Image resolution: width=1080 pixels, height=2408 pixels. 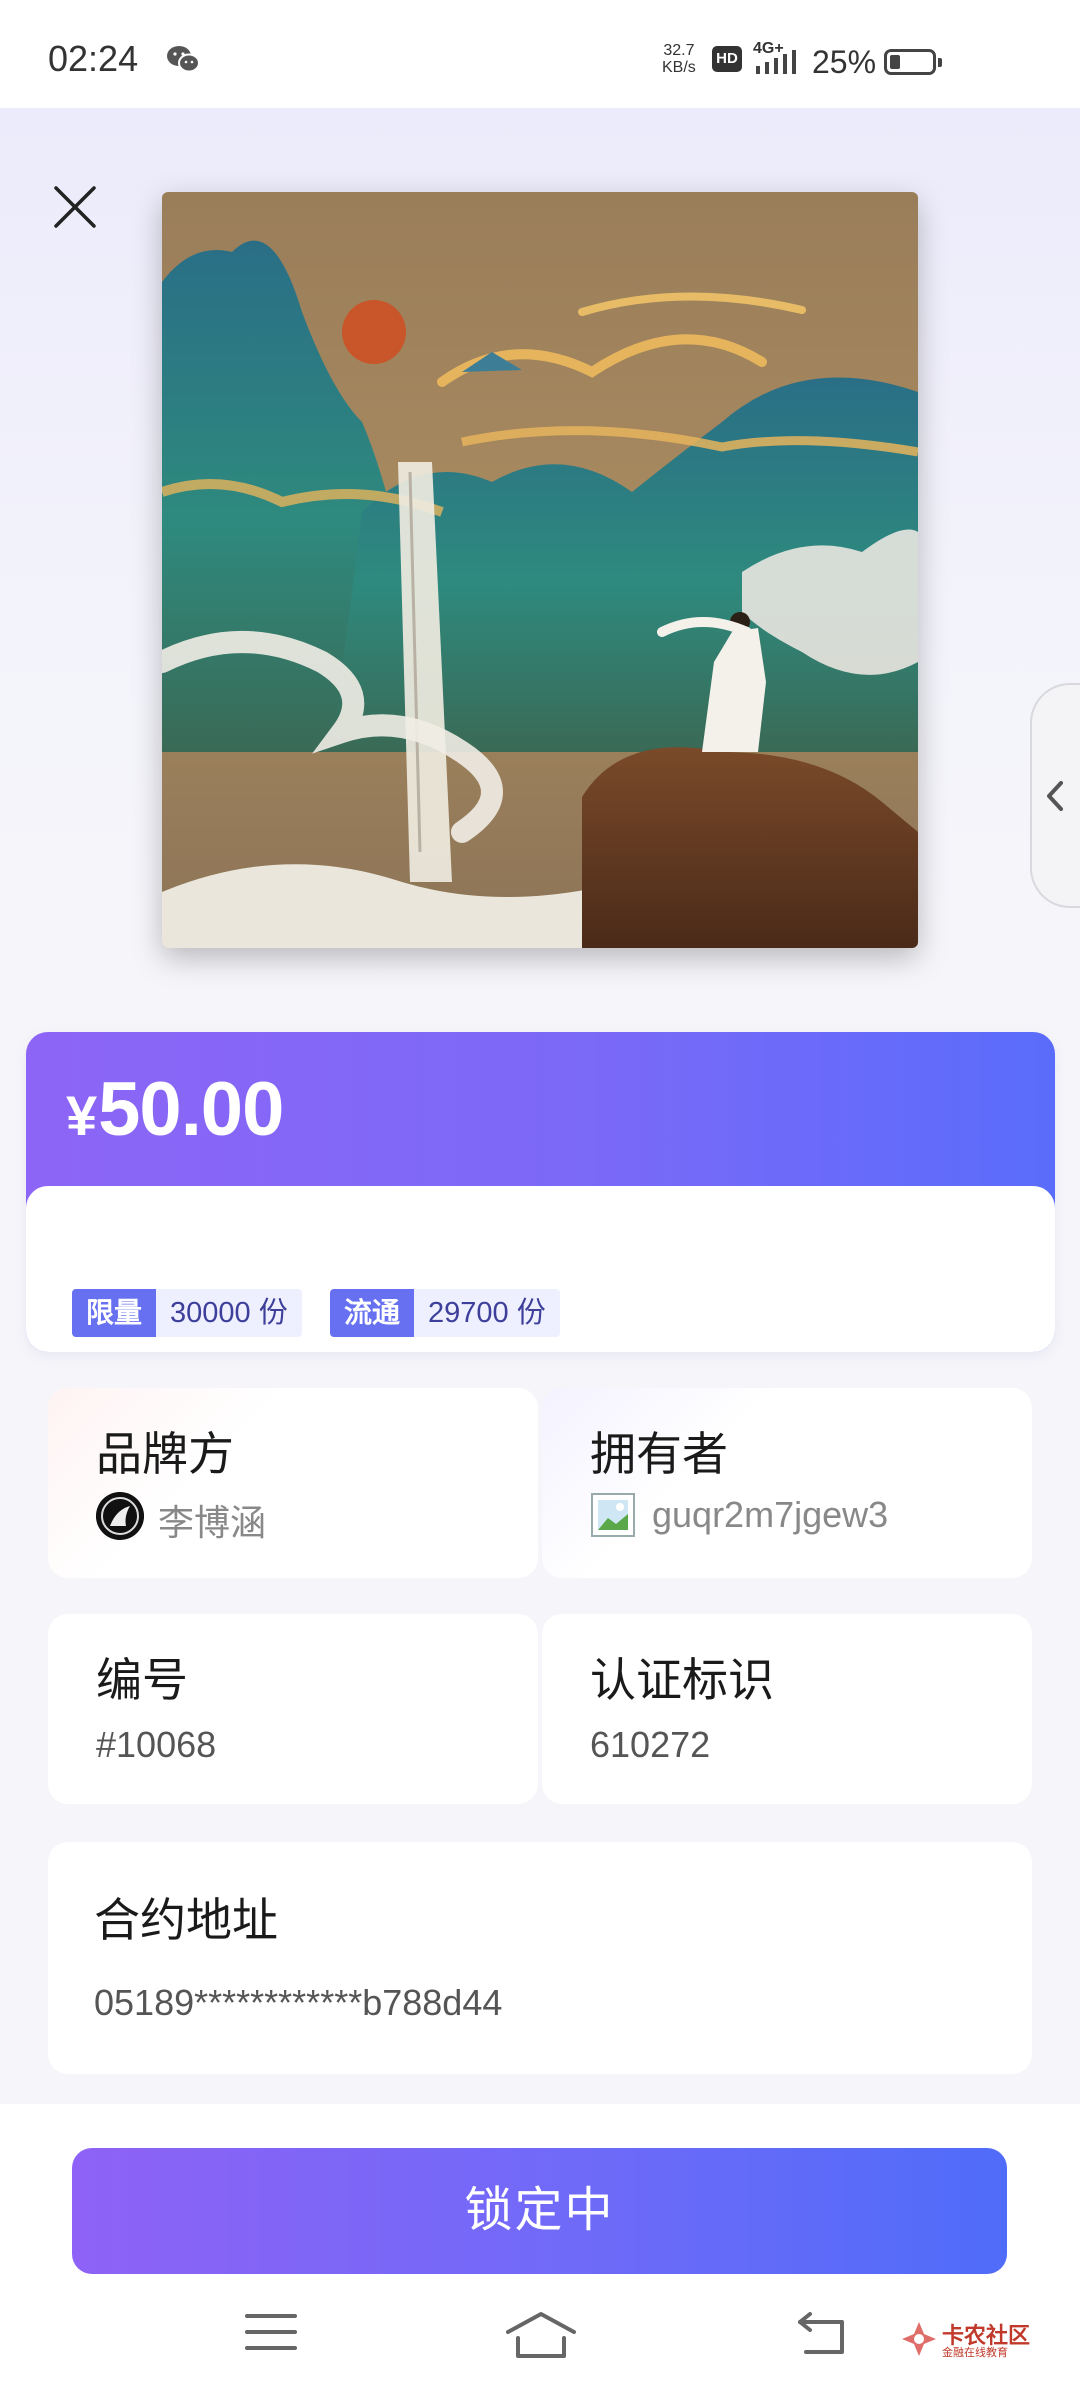 I want to click on watermark-tagline: 金融在线教育, so click(x=975, y=2353).